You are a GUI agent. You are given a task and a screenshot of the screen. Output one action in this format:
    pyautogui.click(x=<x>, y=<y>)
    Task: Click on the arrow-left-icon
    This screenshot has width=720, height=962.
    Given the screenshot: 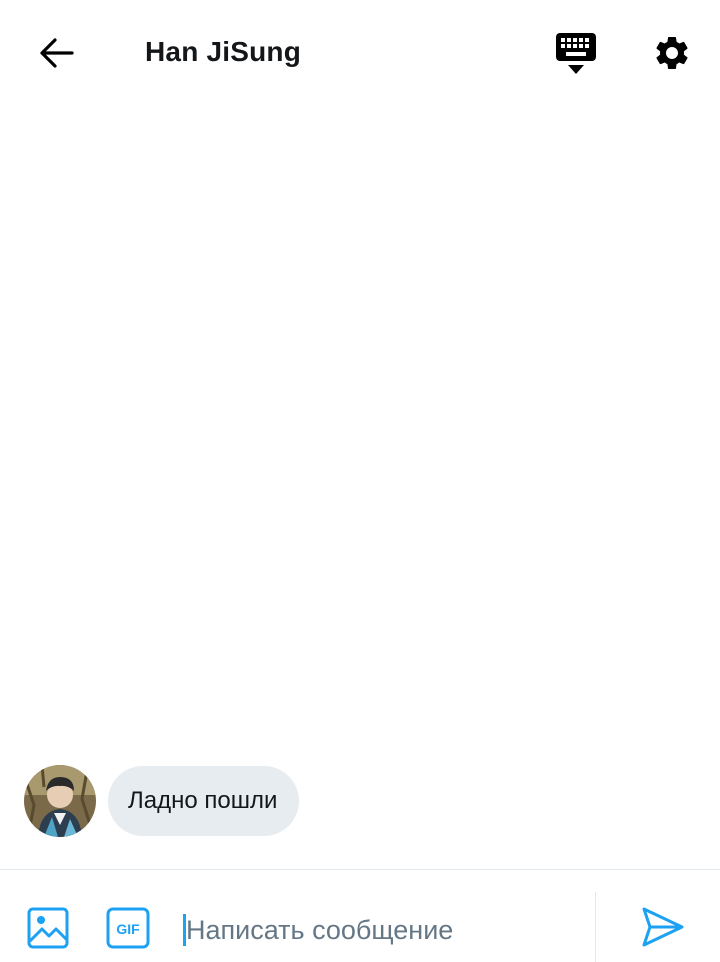 What is the action you would take?
    pyautogui.click(x=57, y=53)
    